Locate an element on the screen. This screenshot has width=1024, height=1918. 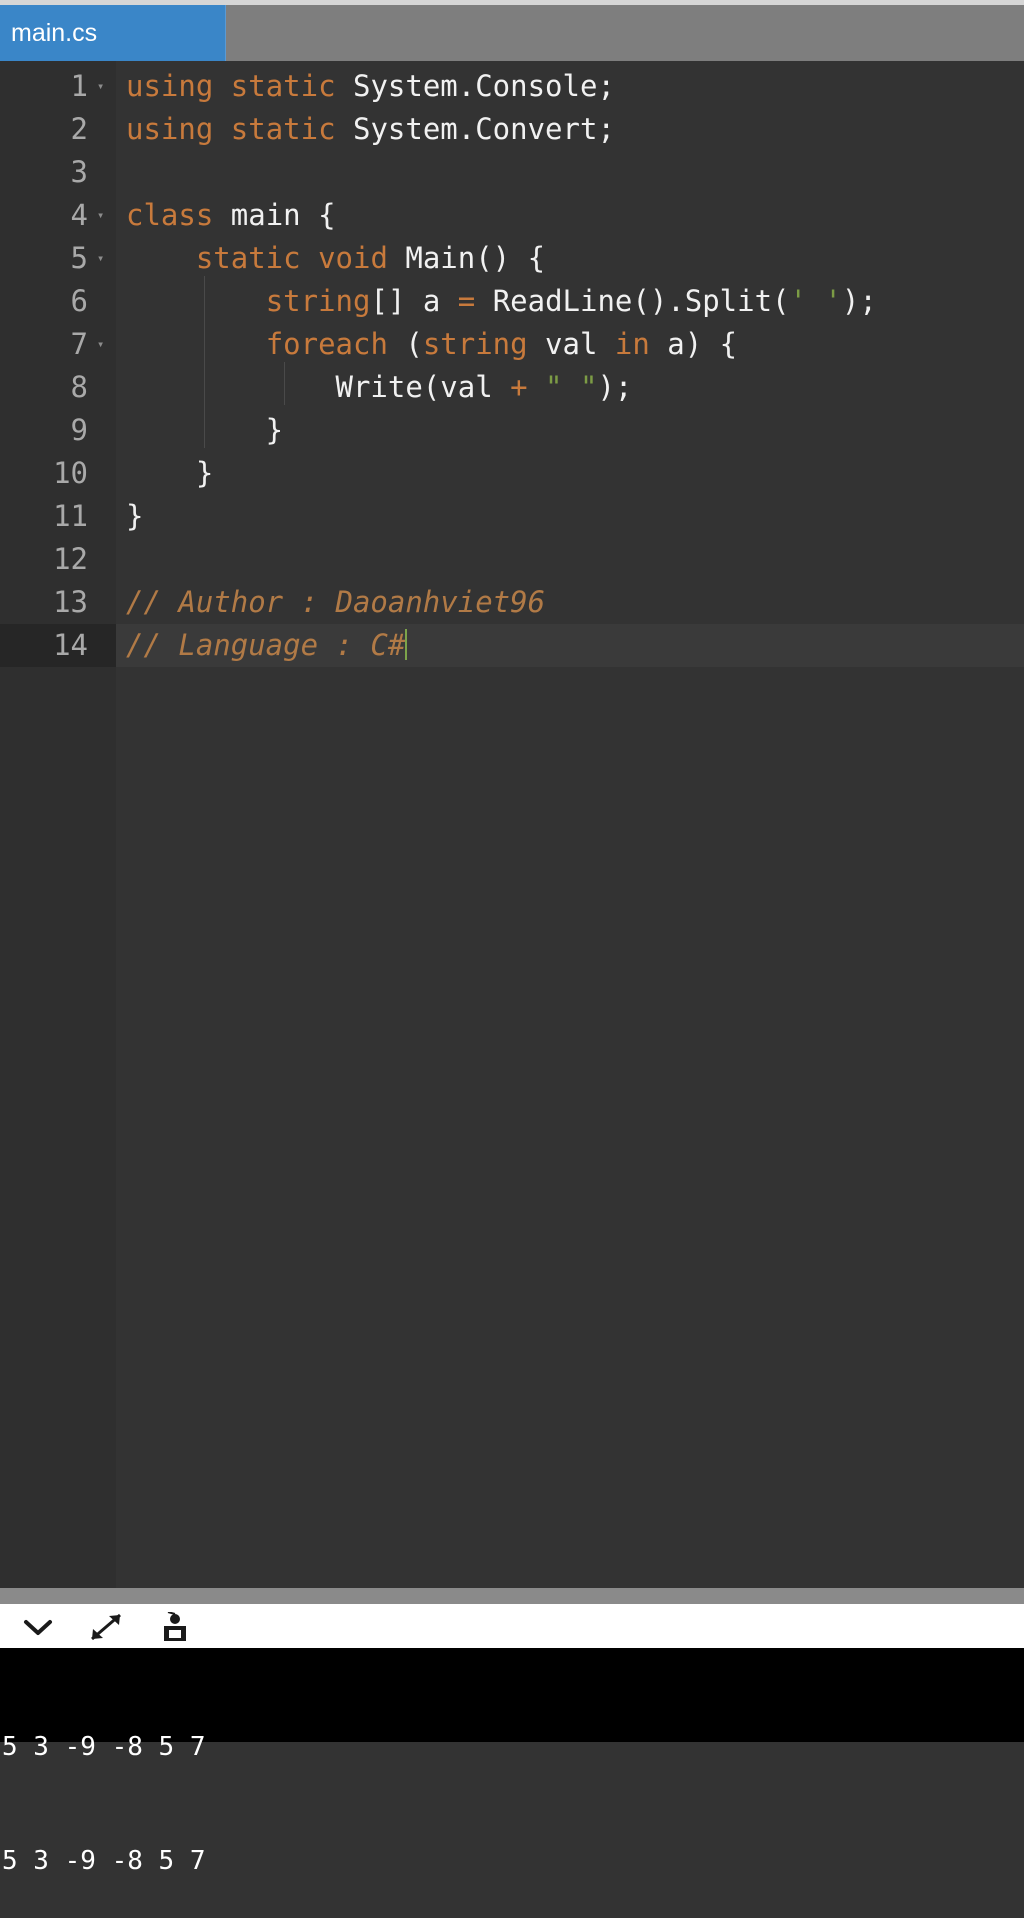
code-token: = is located at coordinates (466, 301).